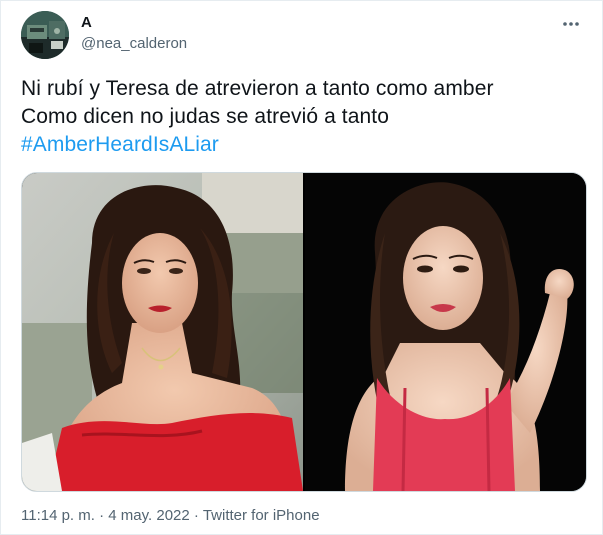 The image size is (603, 535). Describe the element at coordinates (58, 515) in the screenshot. I see `tweet-time: 11:14 p. m.` at that location.